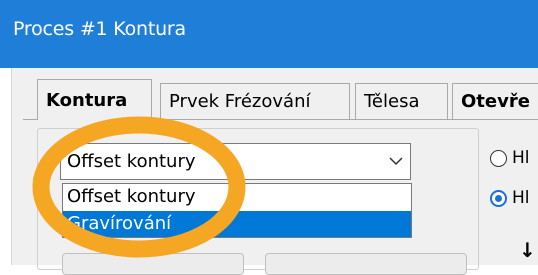 The width and height of the screenshot is (538, 275). Describe the element at coordinates (527, 250) in the screenshot. I see `down-arrow-icon: ↓` at that location.